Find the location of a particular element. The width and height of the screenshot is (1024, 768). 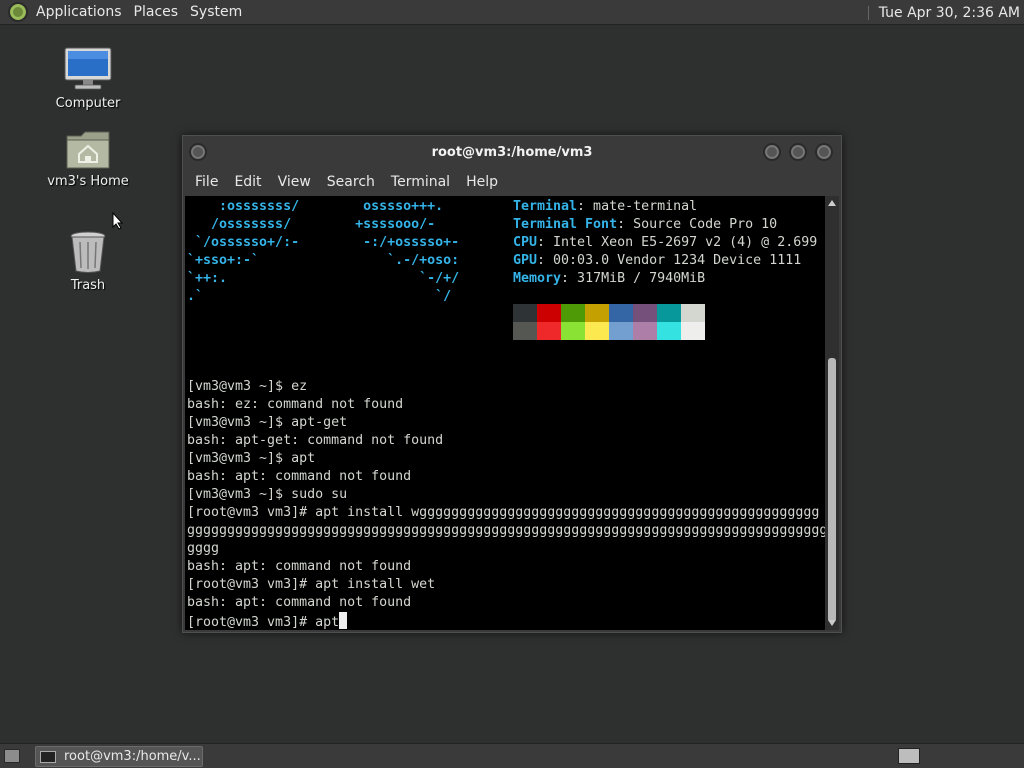

terminal-line: [vm3@vm3 ~]$ sudo su is located at coordinates (267, 494).